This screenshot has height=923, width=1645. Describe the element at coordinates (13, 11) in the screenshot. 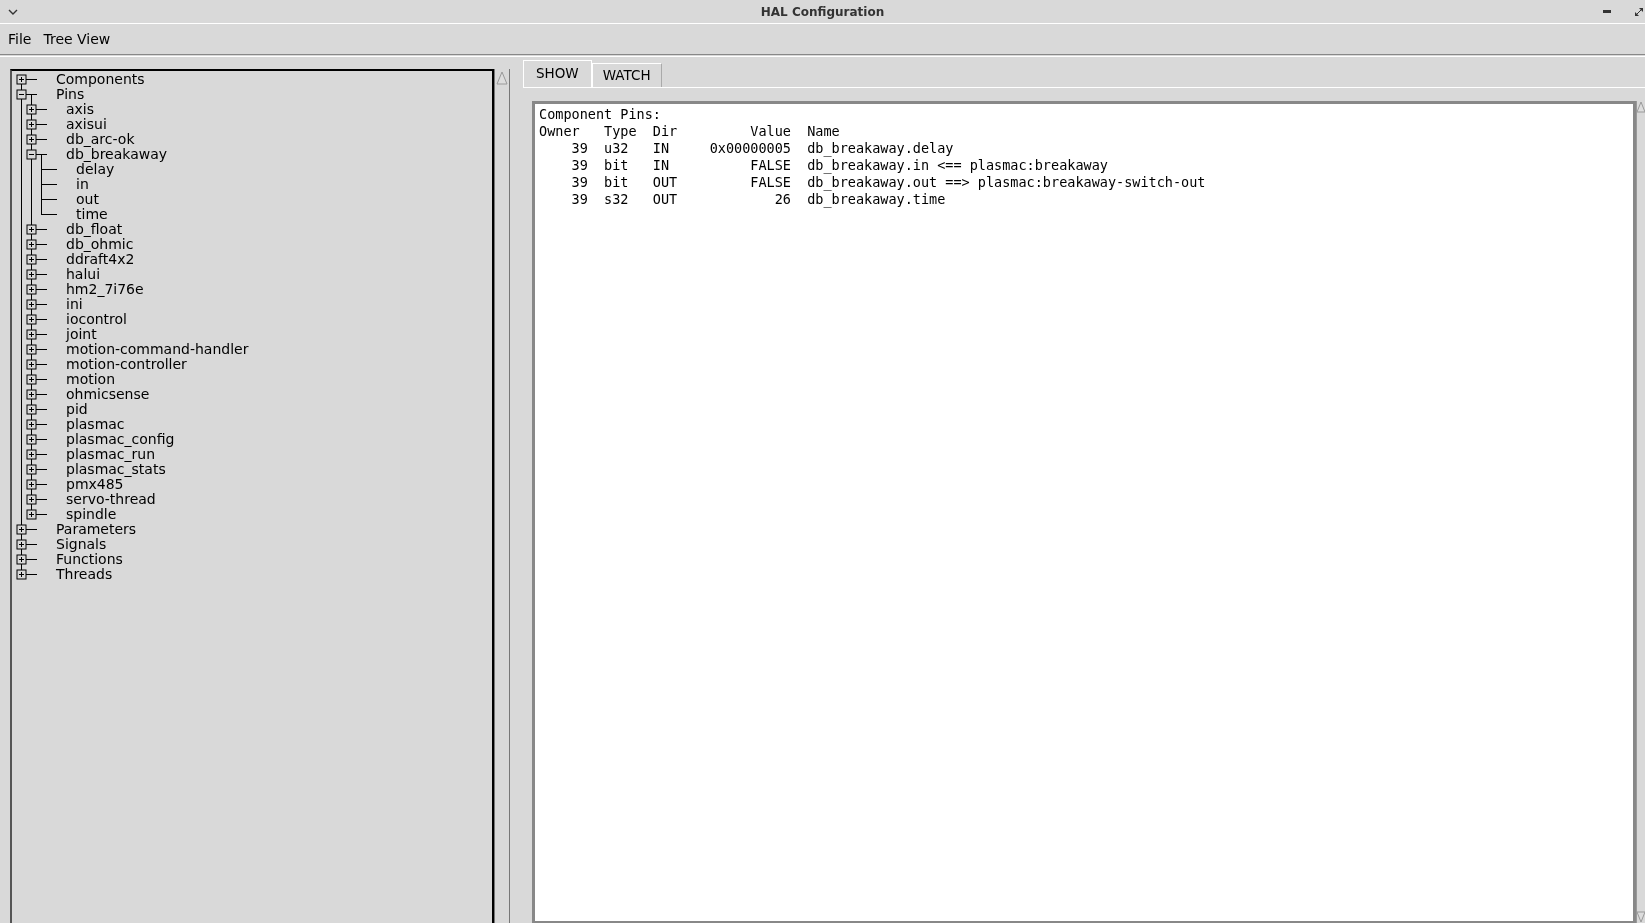

I see `menu-chevron-icon` at that location.